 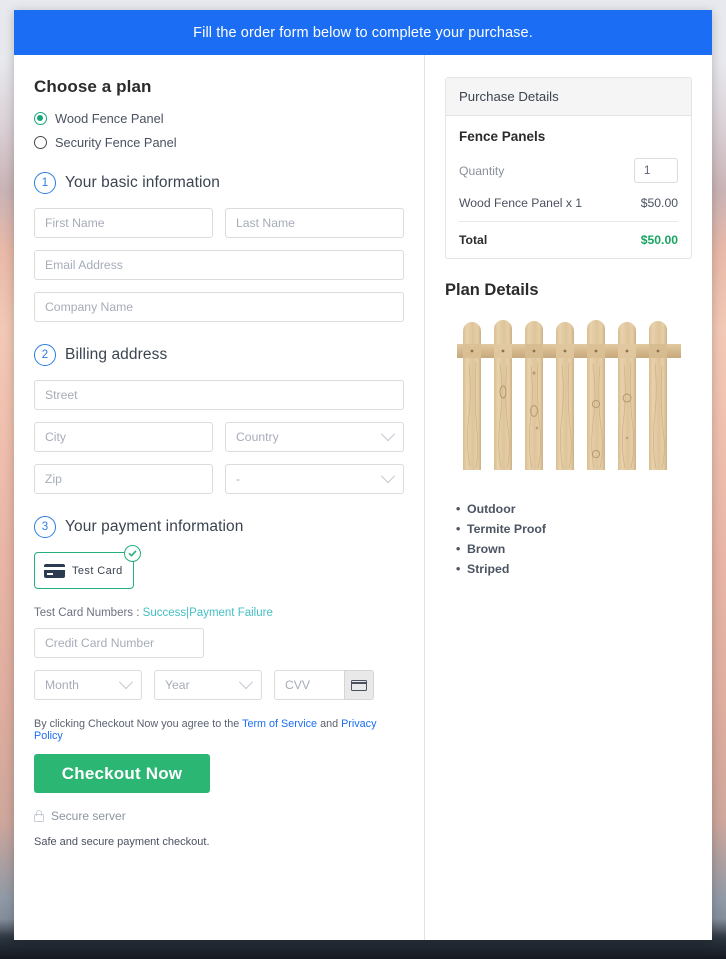 What do you see at coordinates (659, 203) in the screenshot?
I see `line-item-price: $50.00` at bounding box center [659, 203].